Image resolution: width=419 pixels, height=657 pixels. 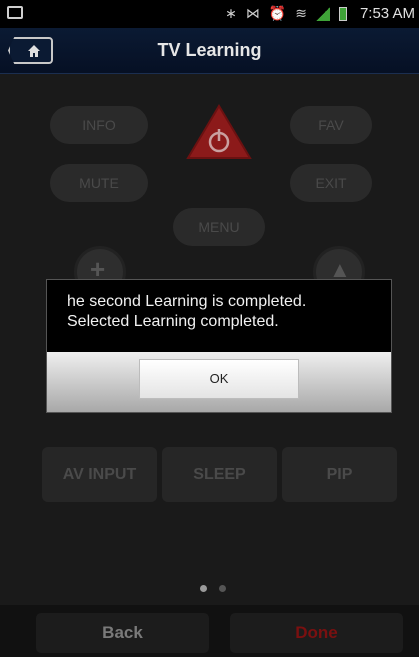 What do you see at coordinates (316, 633) in the screenshot?
I see `done-button: Done` at bounding box center [316, 633].